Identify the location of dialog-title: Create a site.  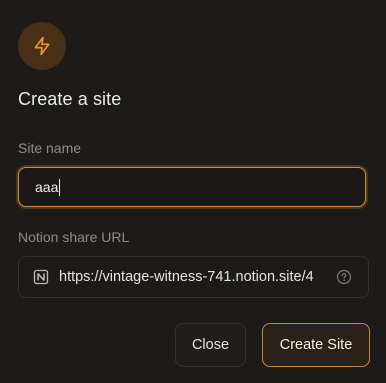
(70, 99).